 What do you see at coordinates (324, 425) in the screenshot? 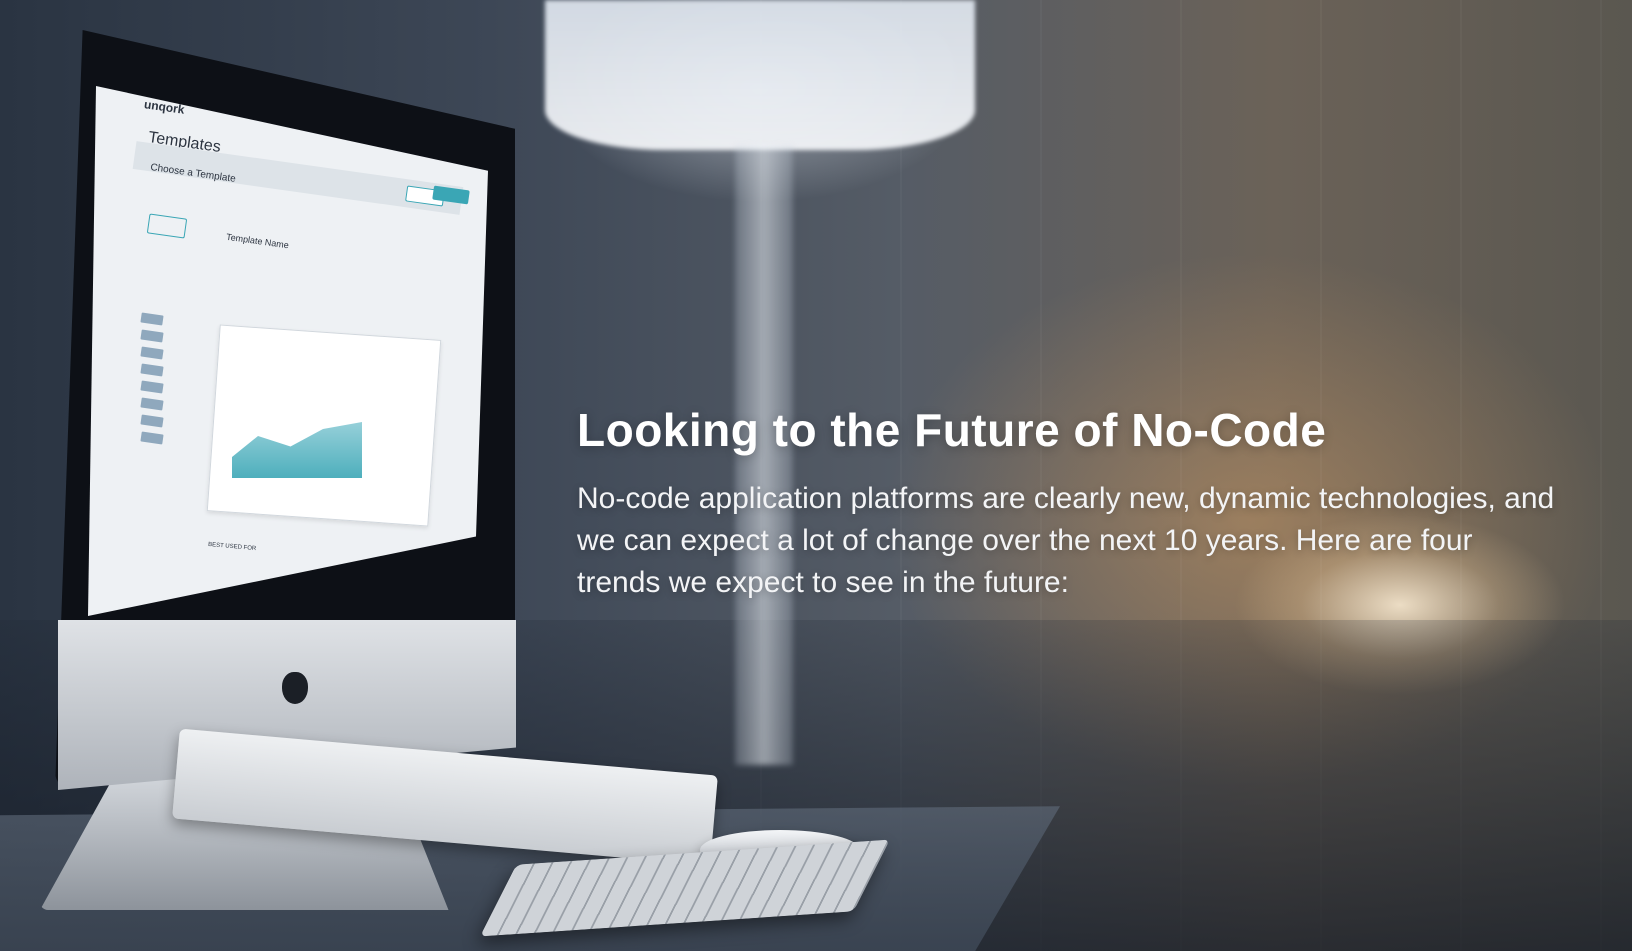
I see `screen-chart-card` at bounding box center [324, 425].